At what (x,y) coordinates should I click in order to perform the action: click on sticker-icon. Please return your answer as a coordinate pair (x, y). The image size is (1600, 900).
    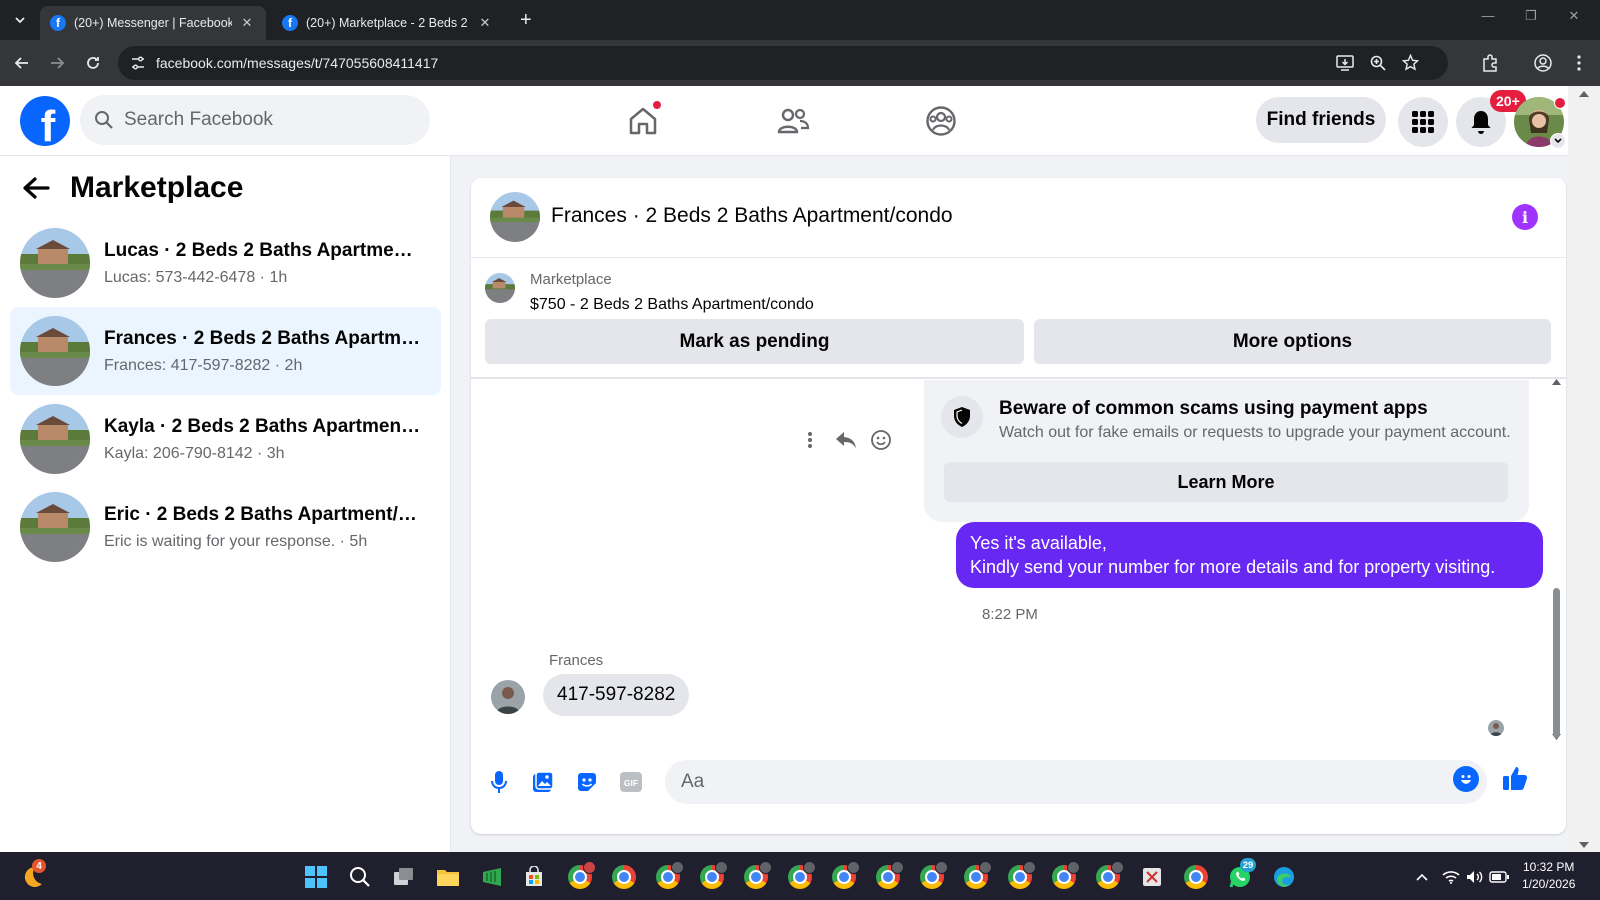
    Looking at the image, I should click on (587, 782).